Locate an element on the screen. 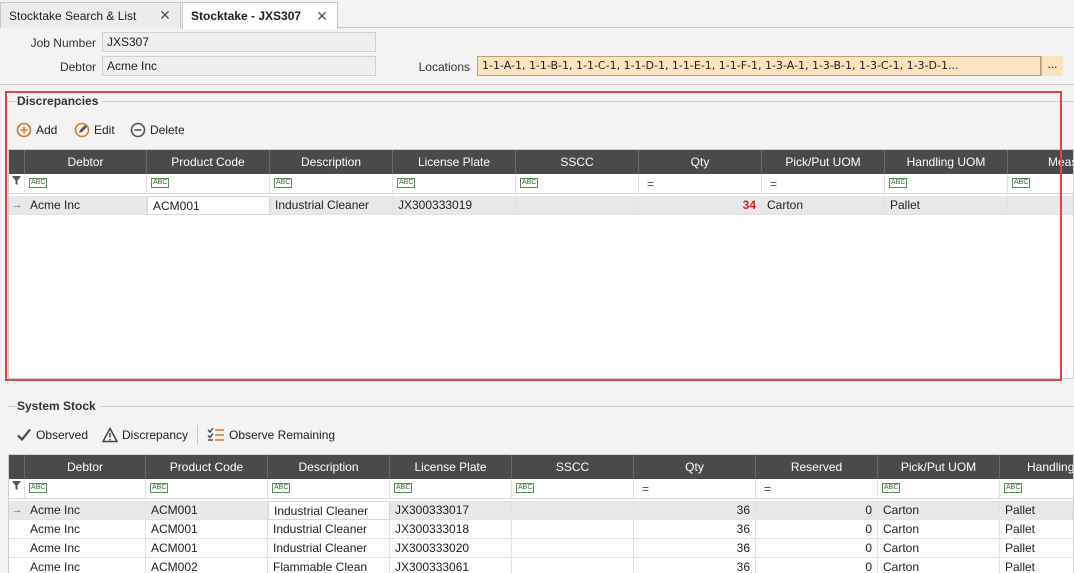 The width and height of the screenshot is (1074, 573). observed-button: Observed is located at coordinates (52, 435).